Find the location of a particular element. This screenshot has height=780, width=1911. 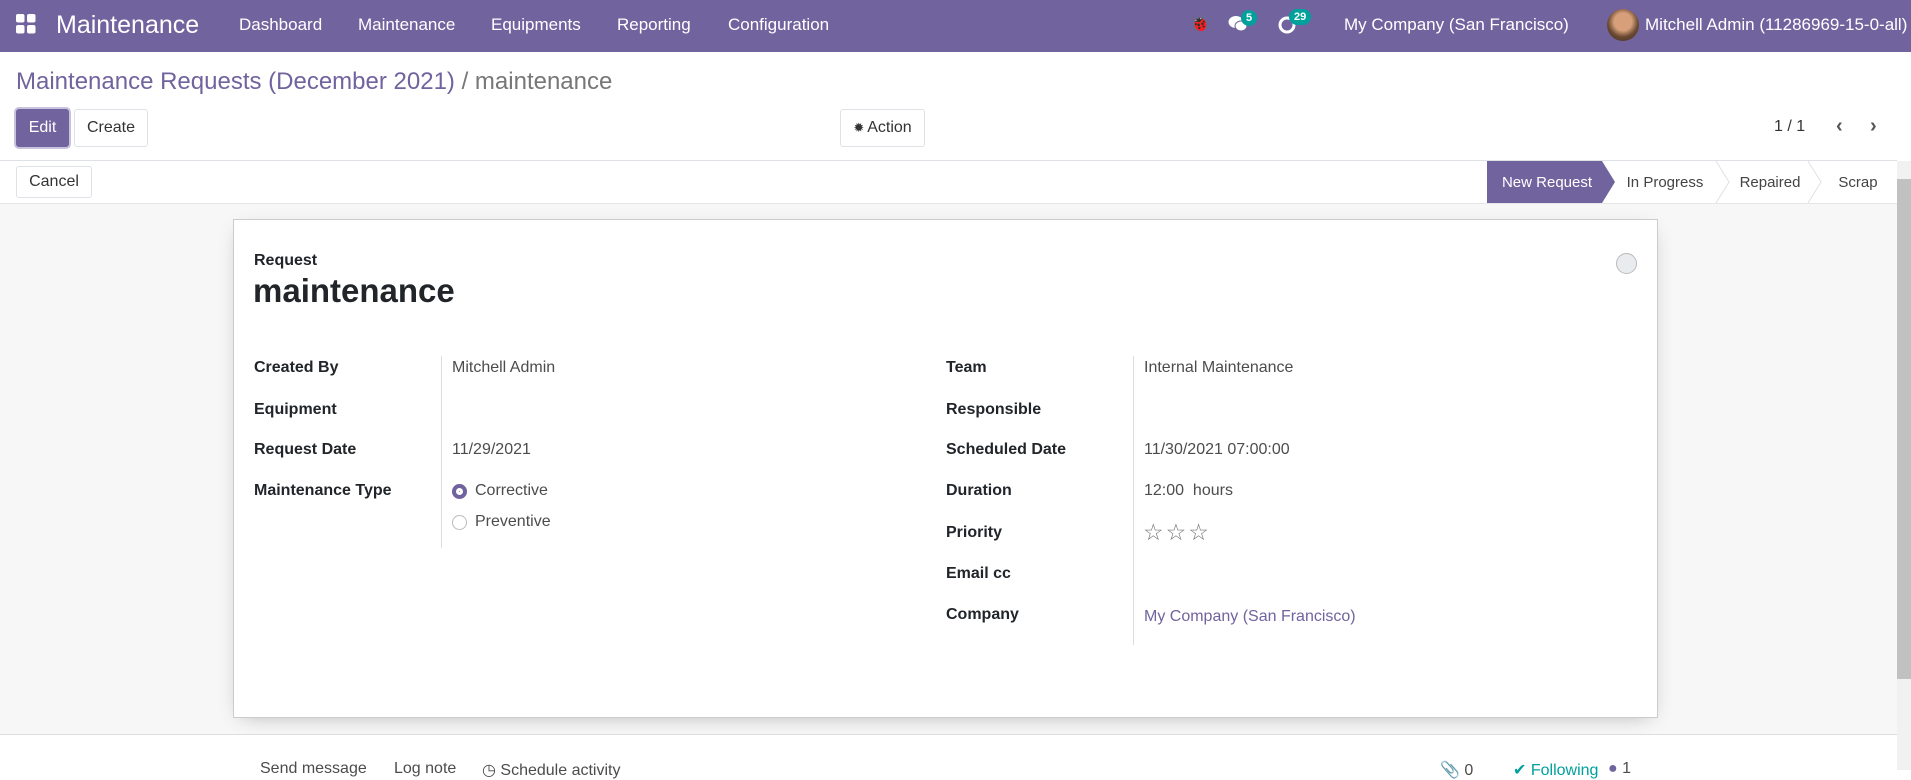

stage-repaired: Repaired is located at coordinates (1770, 182).